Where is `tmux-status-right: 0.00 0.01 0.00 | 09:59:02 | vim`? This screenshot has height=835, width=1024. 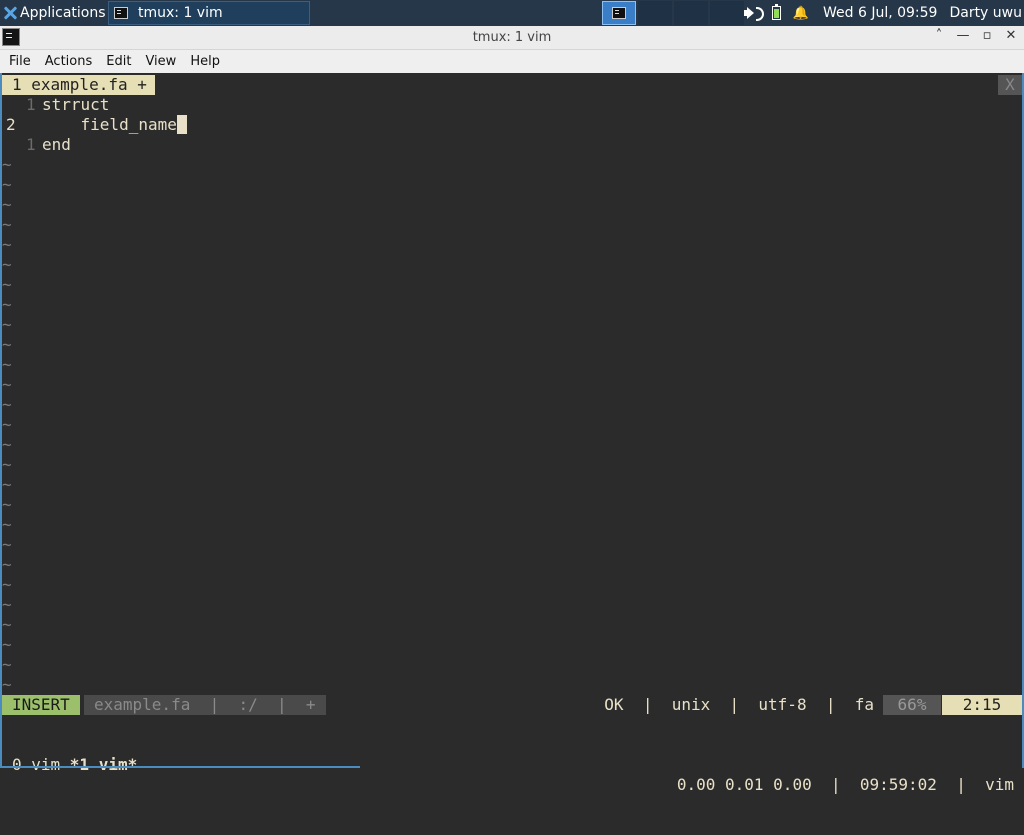 tmux-status-right: 0.00 0.01 0.00 | 09:59:02 | vim is located at coordinates (845, 784).